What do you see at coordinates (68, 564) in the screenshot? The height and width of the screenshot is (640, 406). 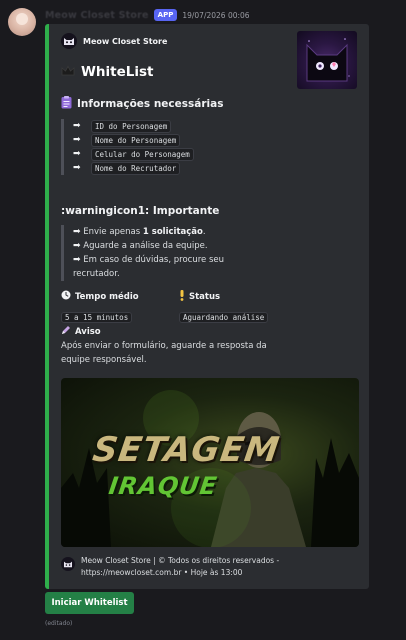 I see `footer-cat-icon` at bounding box center [68, 564].